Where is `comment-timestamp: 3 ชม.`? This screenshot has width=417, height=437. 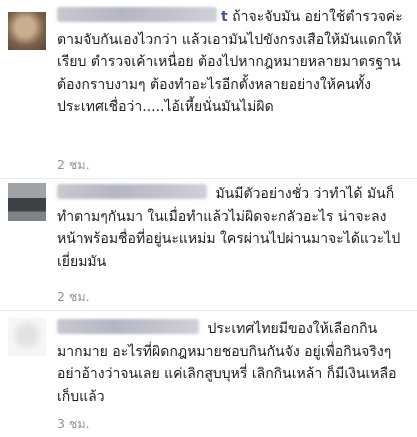 comment-timestamp: 3 ชม. is located at coordinates (73, 424).